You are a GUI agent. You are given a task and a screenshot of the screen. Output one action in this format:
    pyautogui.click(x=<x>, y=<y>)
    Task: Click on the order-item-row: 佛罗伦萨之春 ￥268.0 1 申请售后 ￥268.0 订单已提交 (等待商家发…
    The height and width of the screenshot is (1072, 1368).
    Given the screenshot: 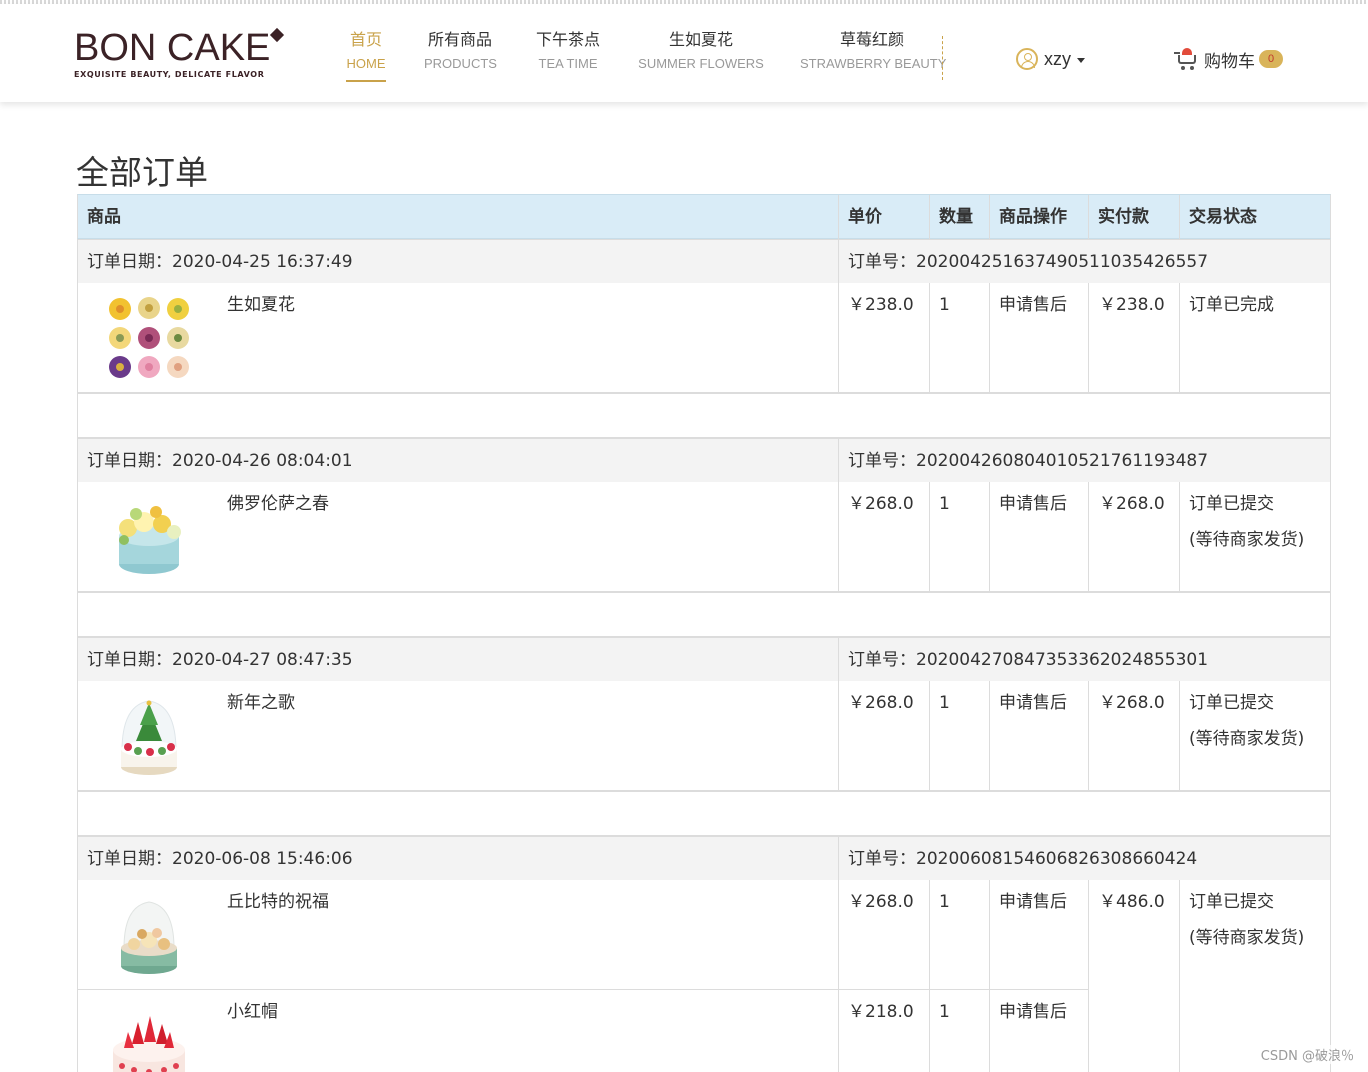 What is the action you would take?
    pyautogui.click(x=704, y=537)
    